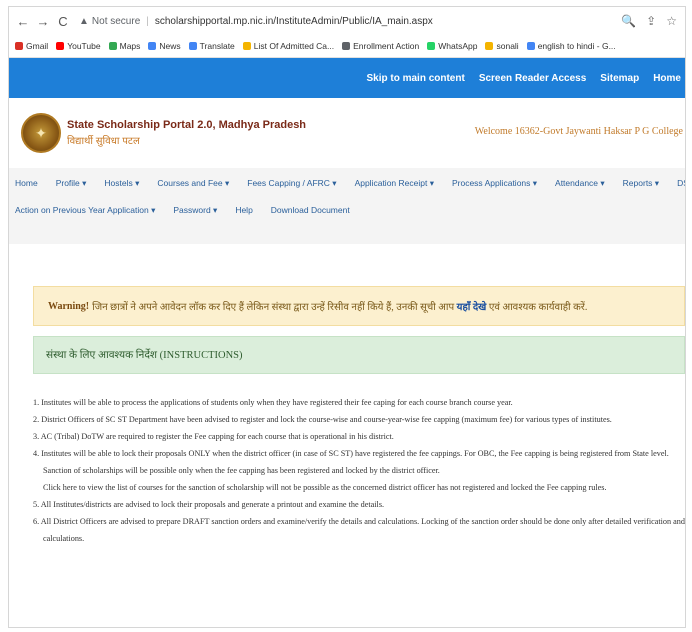 The image size is (692, 632). What do you see at coordinates (538, 307) in the screenshot?
I see `warning-suffix: एवं आवश्यक कार्यवाही करें.` at bounding box center [538, 307].